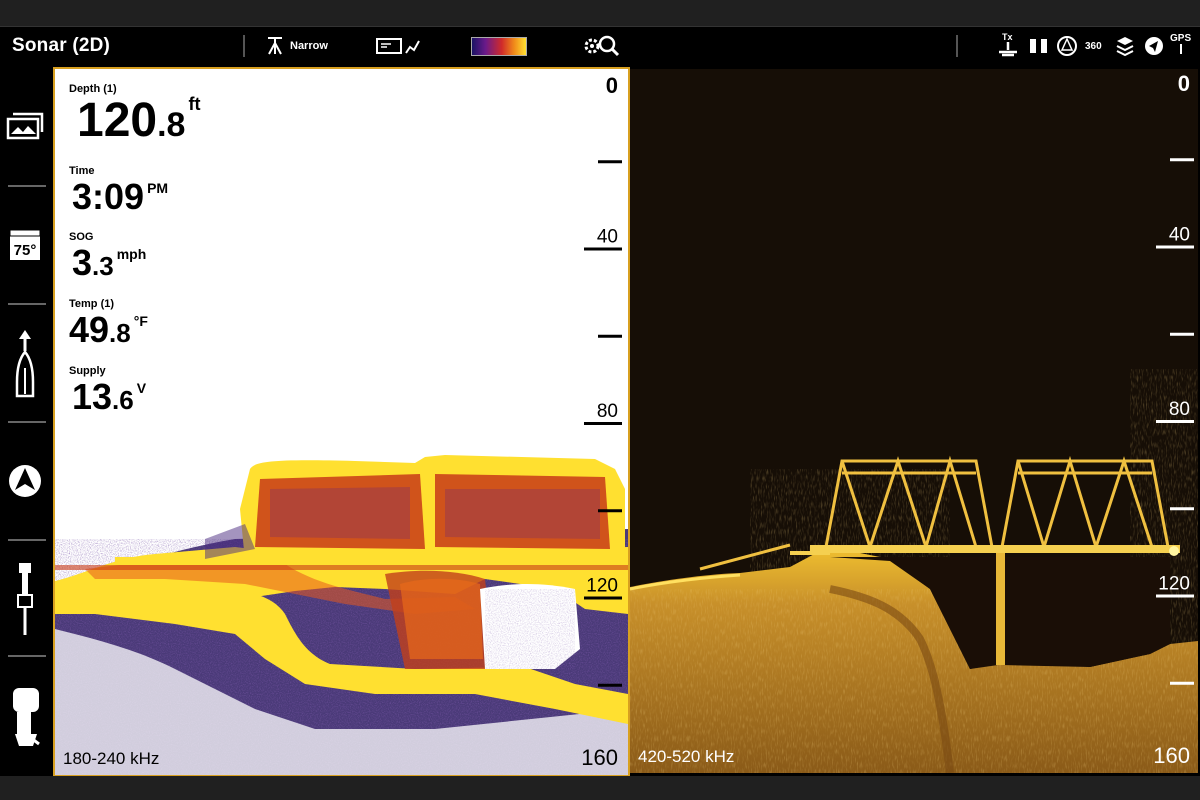 The image size is (1200, 800). Describe the element at coordinates (120, 333) in the screenshot. I see `temp-dec: .8` at that location.